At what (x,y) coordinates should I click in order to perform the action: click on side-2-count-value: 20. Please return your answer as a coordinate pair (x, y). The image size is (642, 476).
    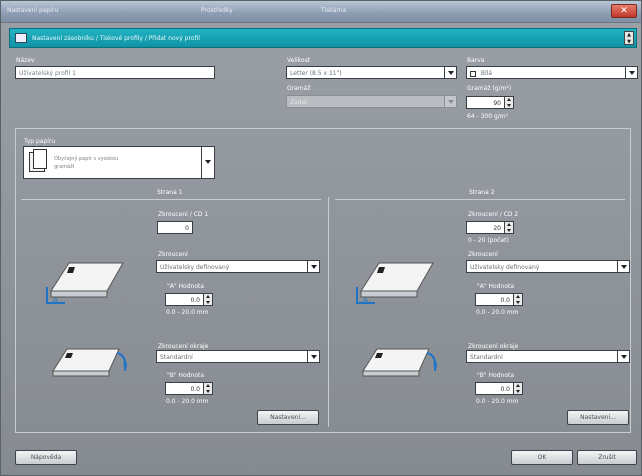
    Looking at the image, I should click on (497, 228).